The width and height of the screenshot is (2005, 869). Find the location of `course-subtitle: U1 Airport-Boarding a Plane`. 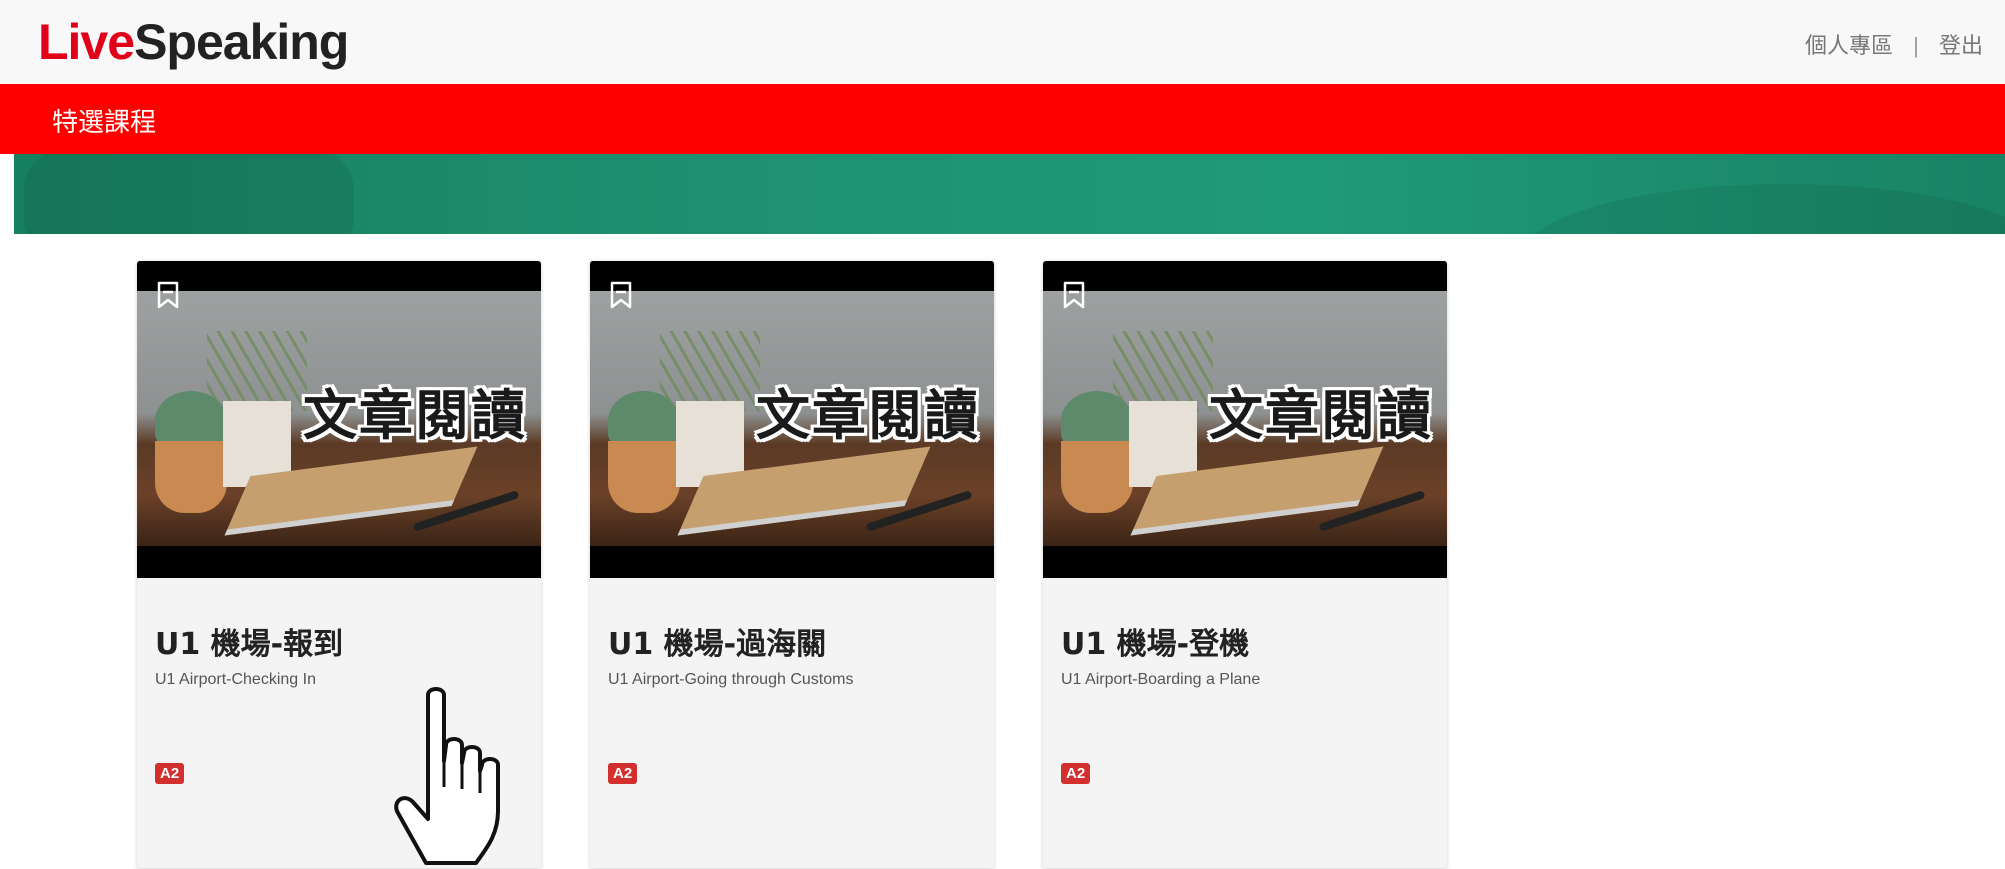

course-subtitle: U1 Airport-Boarding a Plane is located at coordinates (1161, 679).